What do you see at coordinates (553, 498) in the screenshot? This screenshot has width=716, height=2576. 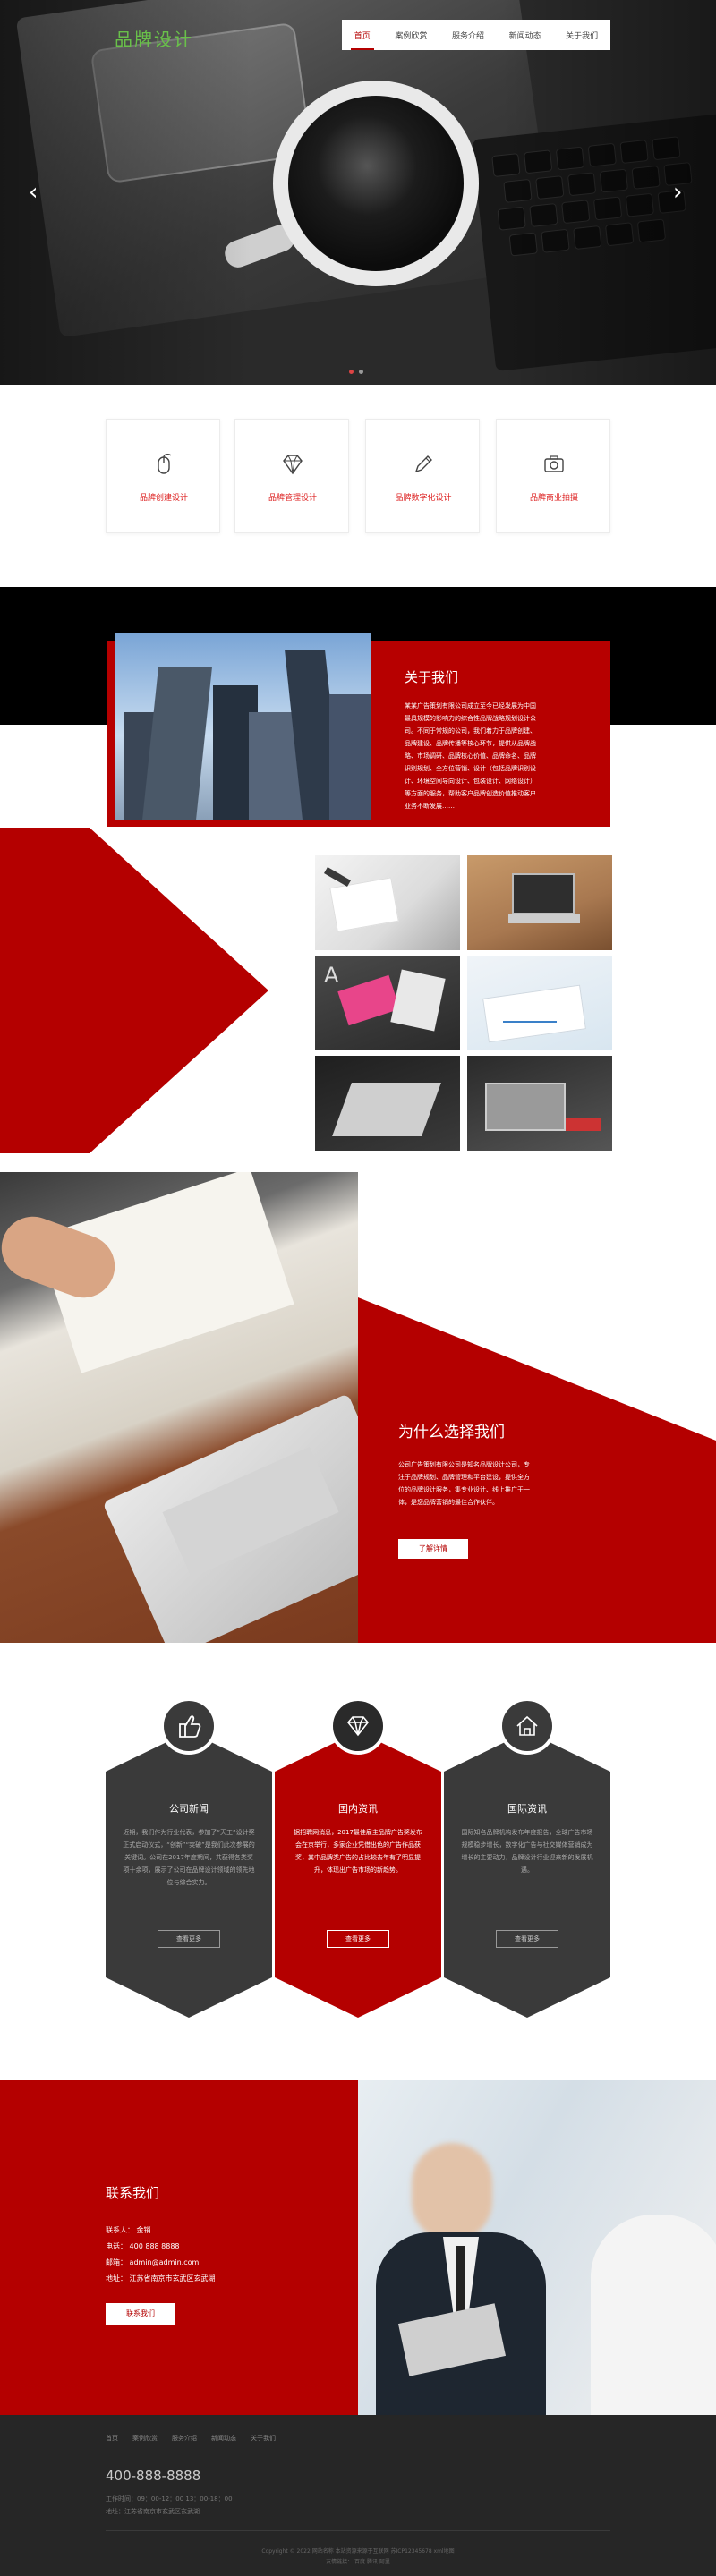 I see `service-label: 品牌商业拍摄` at bounding box center [553, 498].